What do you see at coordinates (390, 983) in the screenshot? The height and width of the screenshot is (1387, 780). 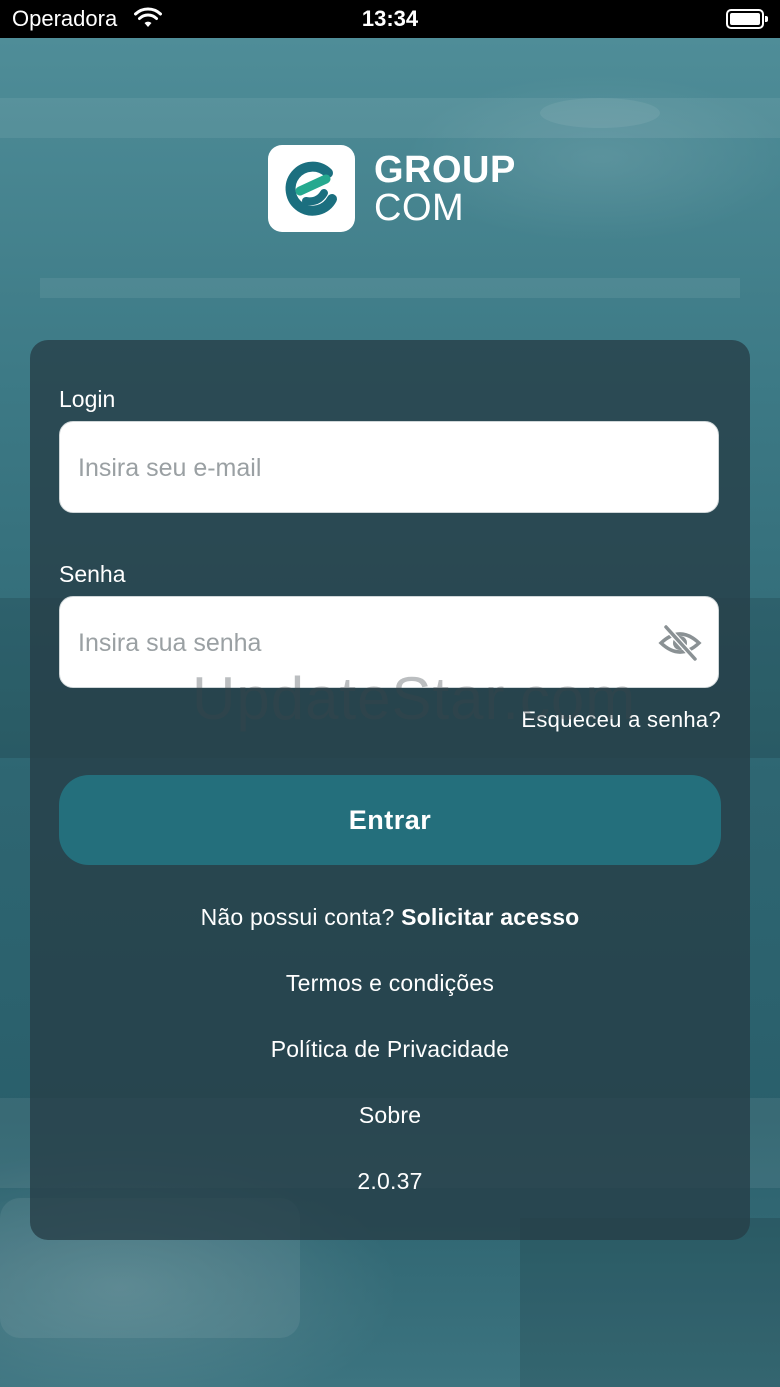 I see `terms-link: Termos e condições` at bounding box center [390, 983].